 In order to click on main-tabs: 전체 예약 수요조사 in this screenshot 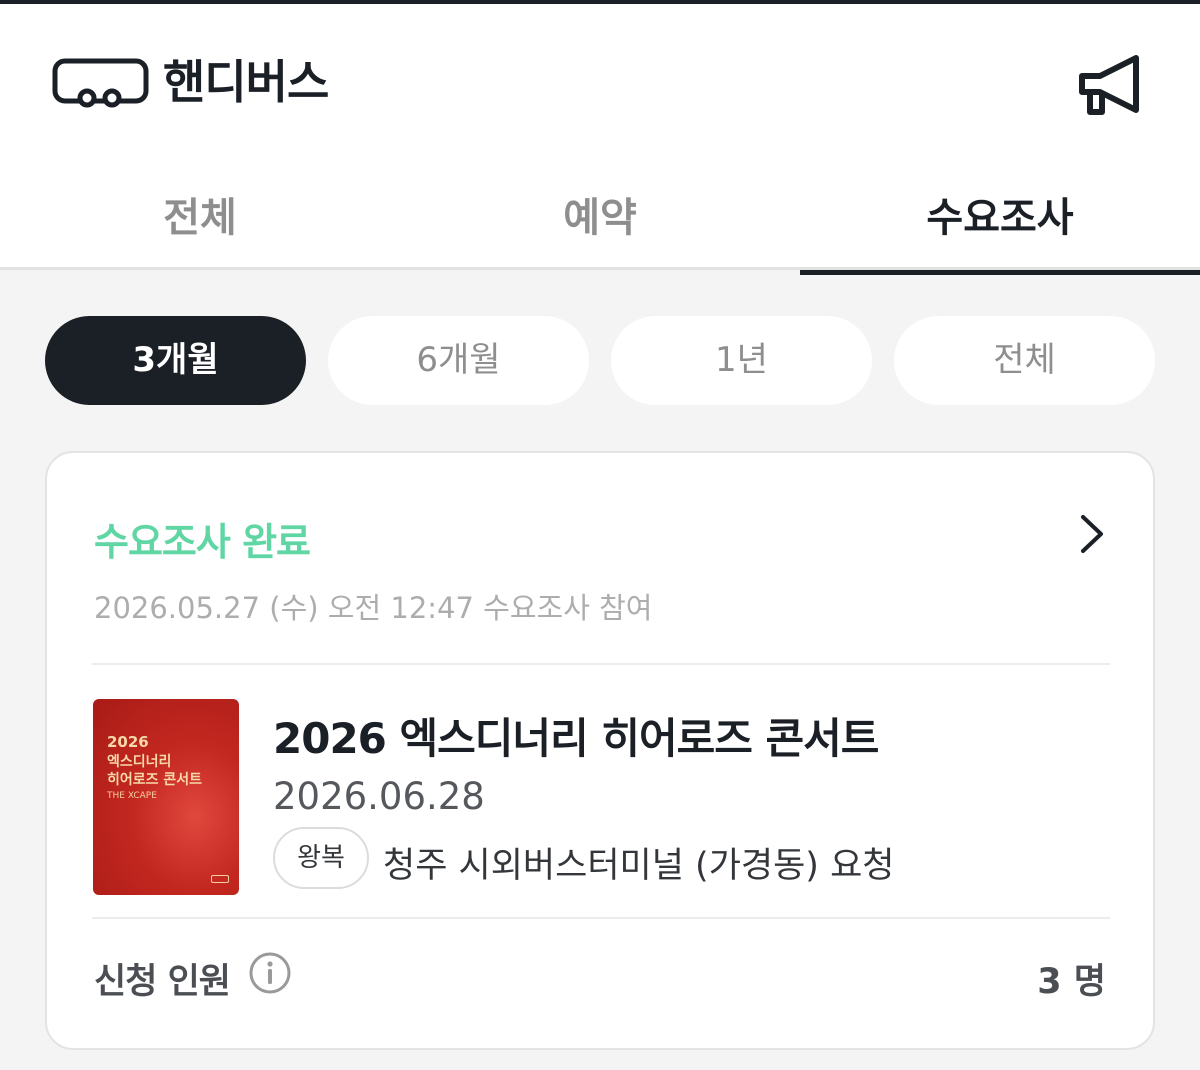, I will do `click(600, 229)`.